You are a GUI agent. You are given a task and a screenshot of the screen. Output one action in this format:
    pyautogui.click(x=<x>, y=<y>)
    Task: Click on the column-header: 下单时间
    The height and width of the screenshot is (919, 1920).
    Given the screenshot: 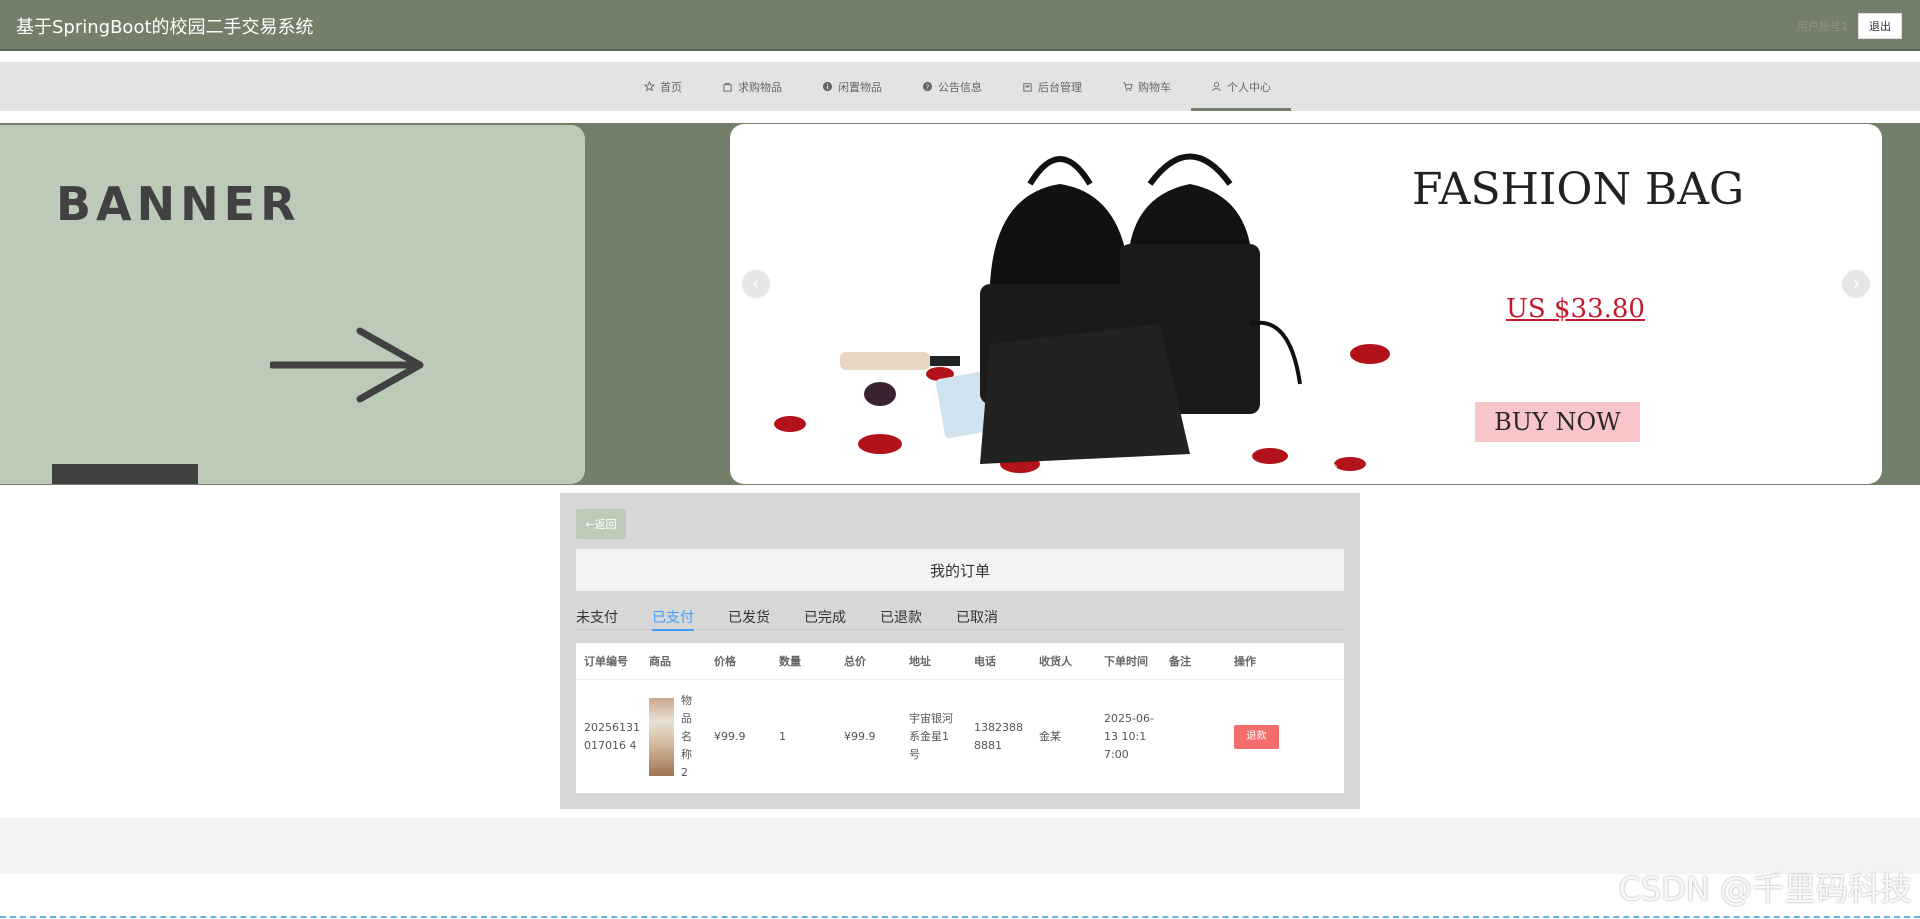 What is the action you would take?
    pyautogui.click(x=1126, y=661)
    